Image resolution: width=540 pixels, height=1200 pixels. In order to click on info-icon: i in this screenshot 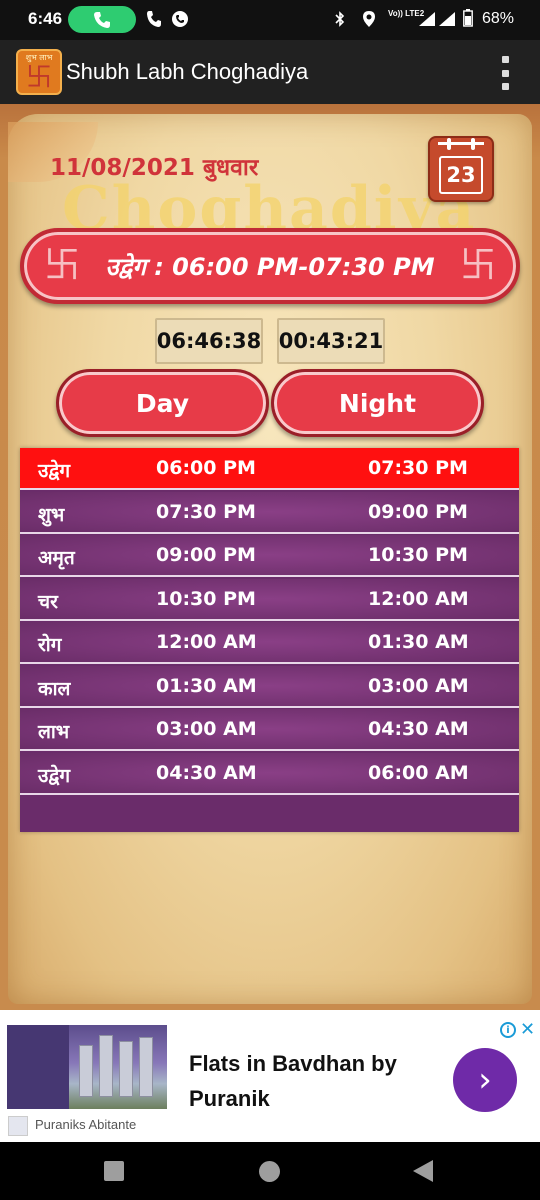, I will do `click(508, 1030)`.